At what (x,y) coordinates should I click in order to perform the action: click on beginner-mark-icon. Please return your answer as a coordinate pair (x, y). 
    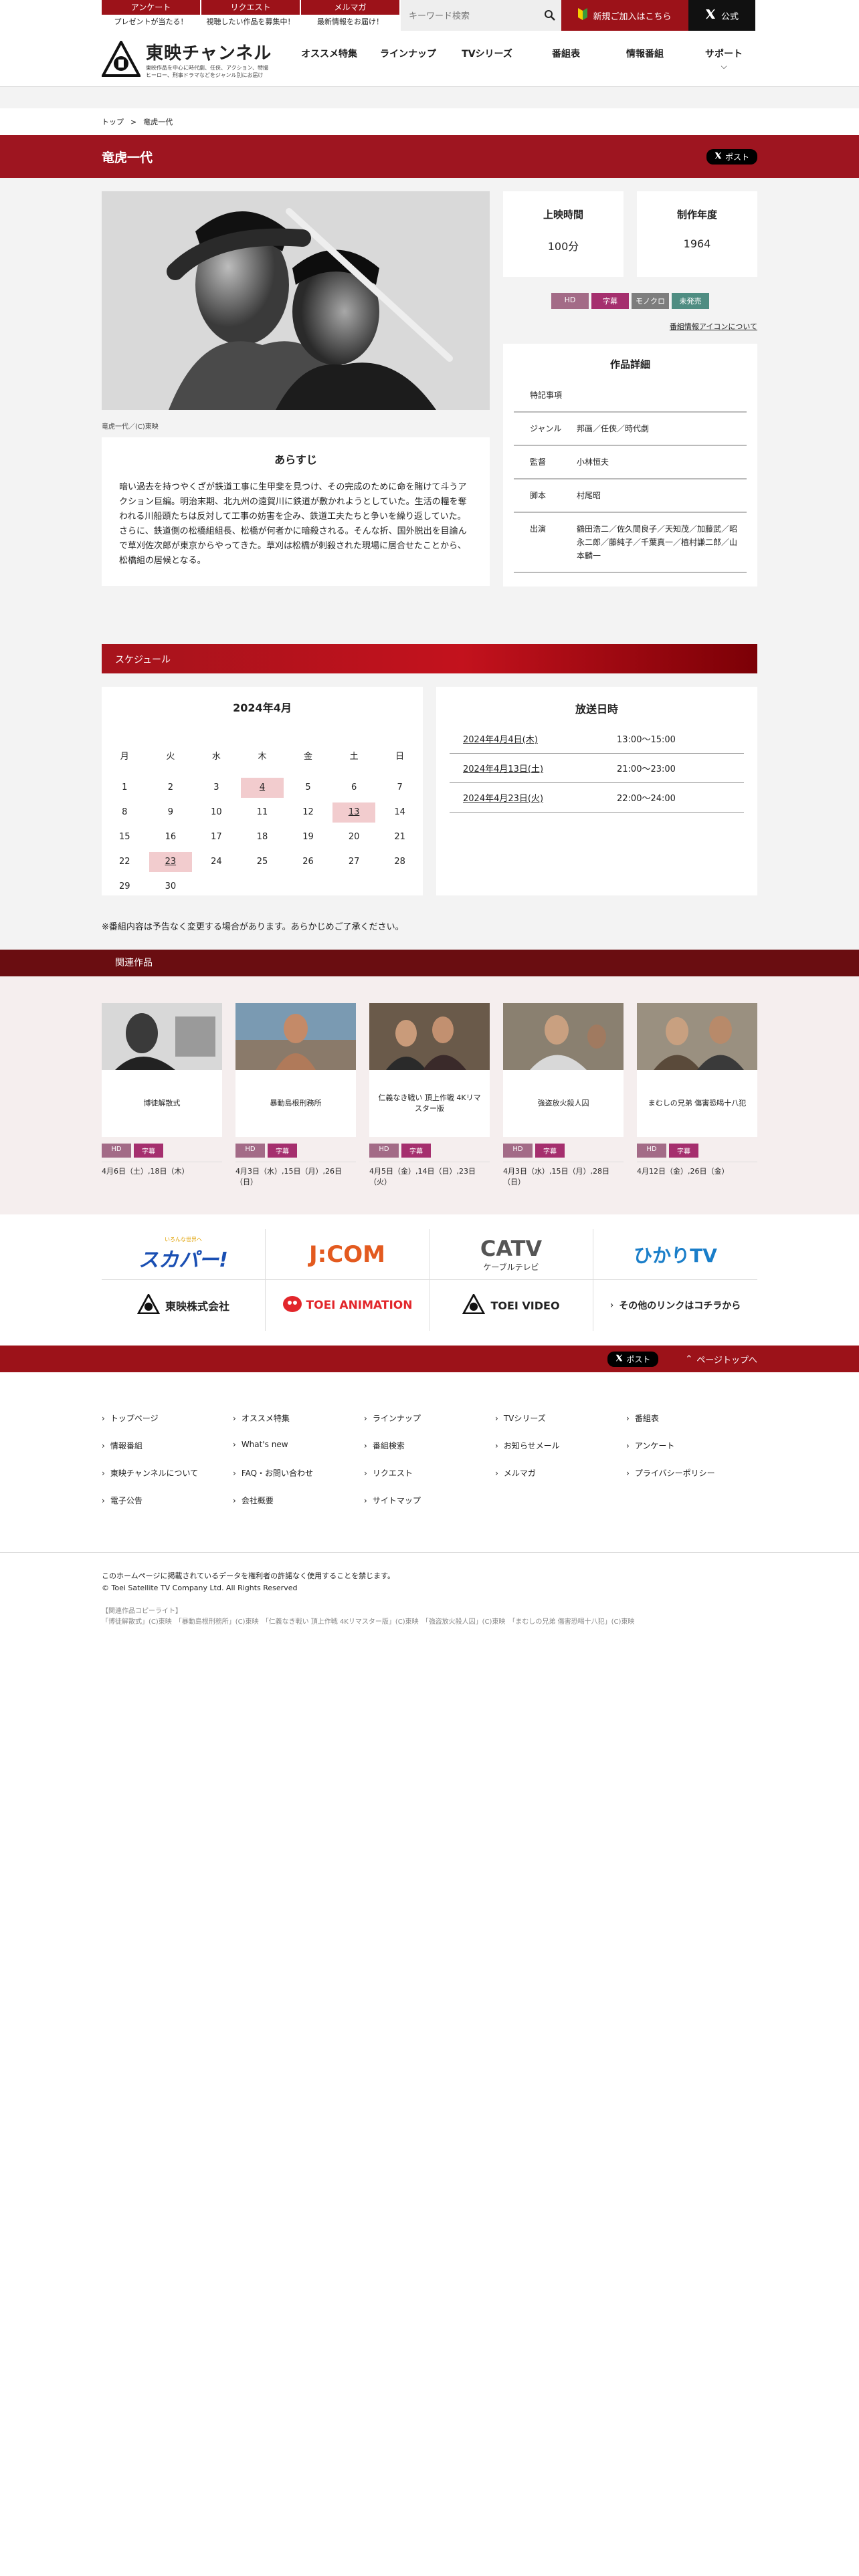
    Looking at the image, I should click on (583, 15).